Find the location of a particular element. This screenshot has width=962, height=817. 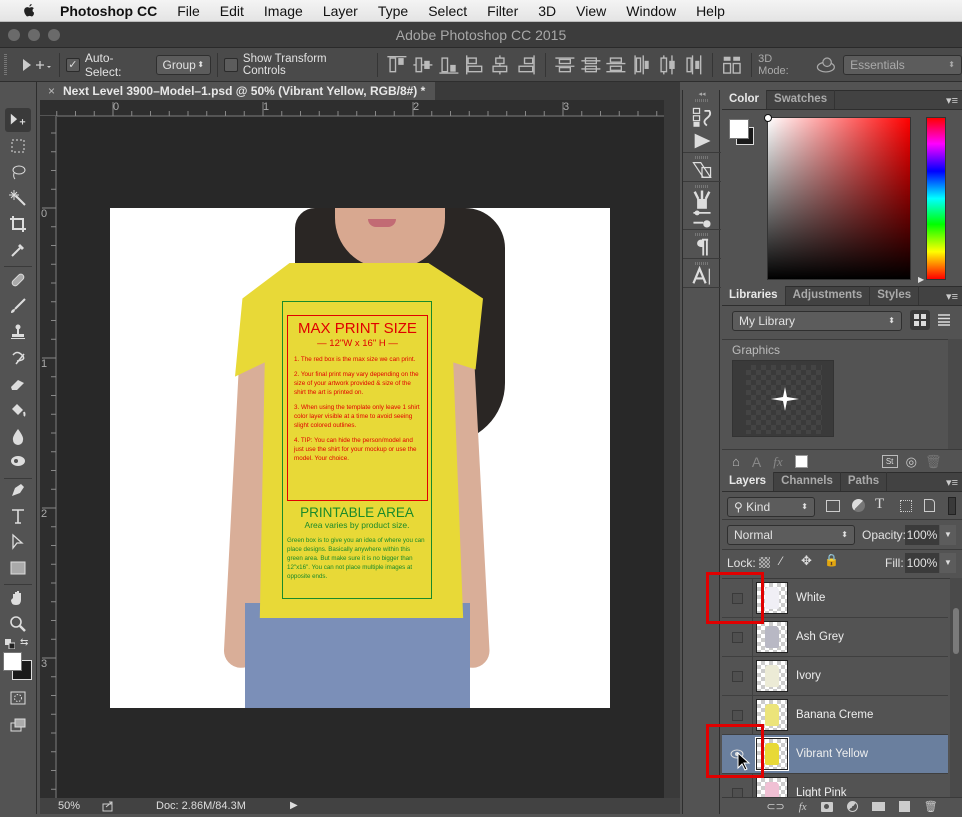

hand-tool is located at coordinates (18, 598).